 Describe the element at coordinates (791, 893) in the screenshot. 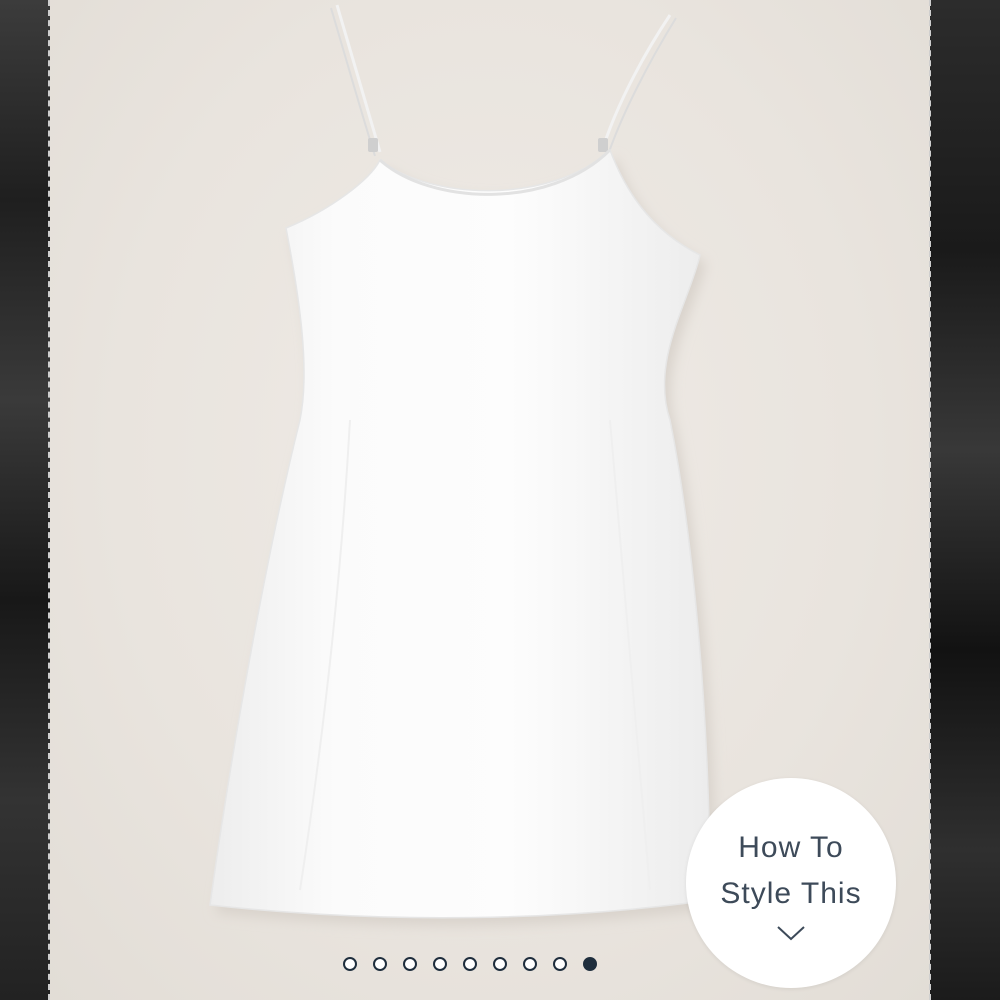

I see `style-button-line2: Style This` at that location.